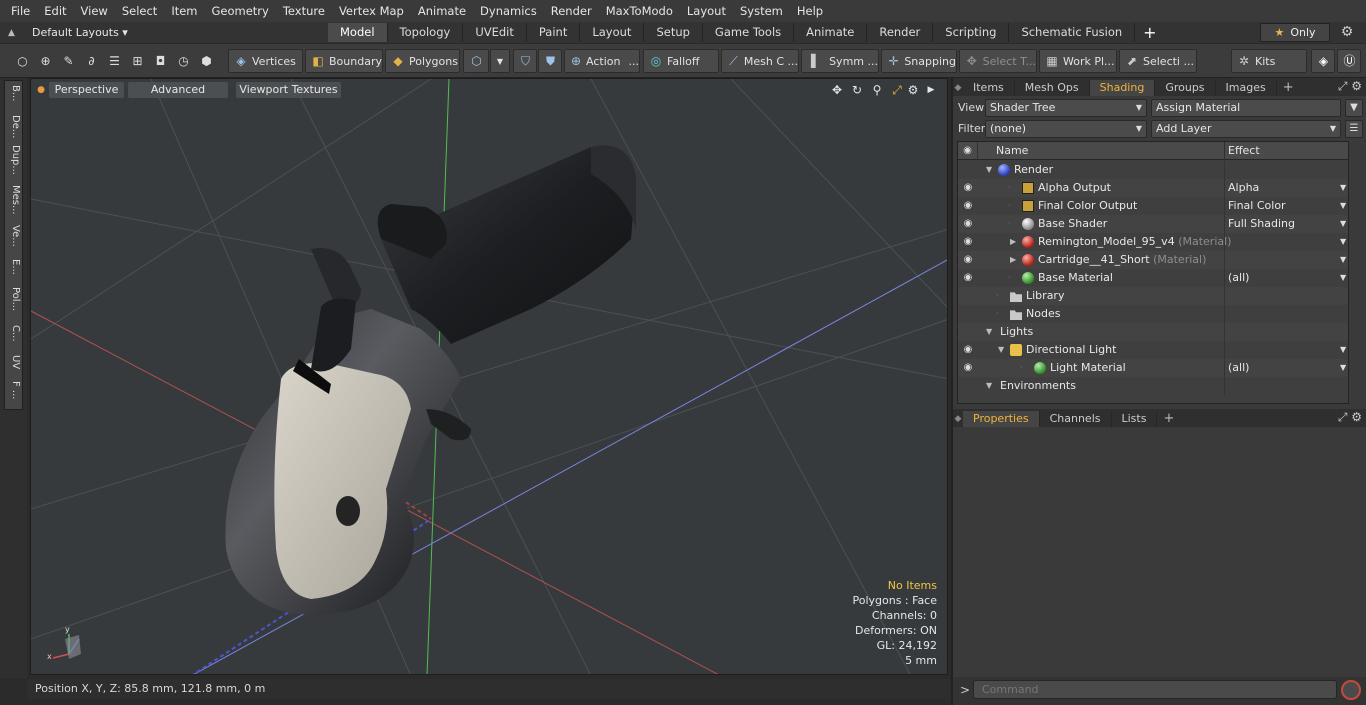  I want to click on tree-row: ◉ ▼ Directional Light ▼, so click(1153, 350).